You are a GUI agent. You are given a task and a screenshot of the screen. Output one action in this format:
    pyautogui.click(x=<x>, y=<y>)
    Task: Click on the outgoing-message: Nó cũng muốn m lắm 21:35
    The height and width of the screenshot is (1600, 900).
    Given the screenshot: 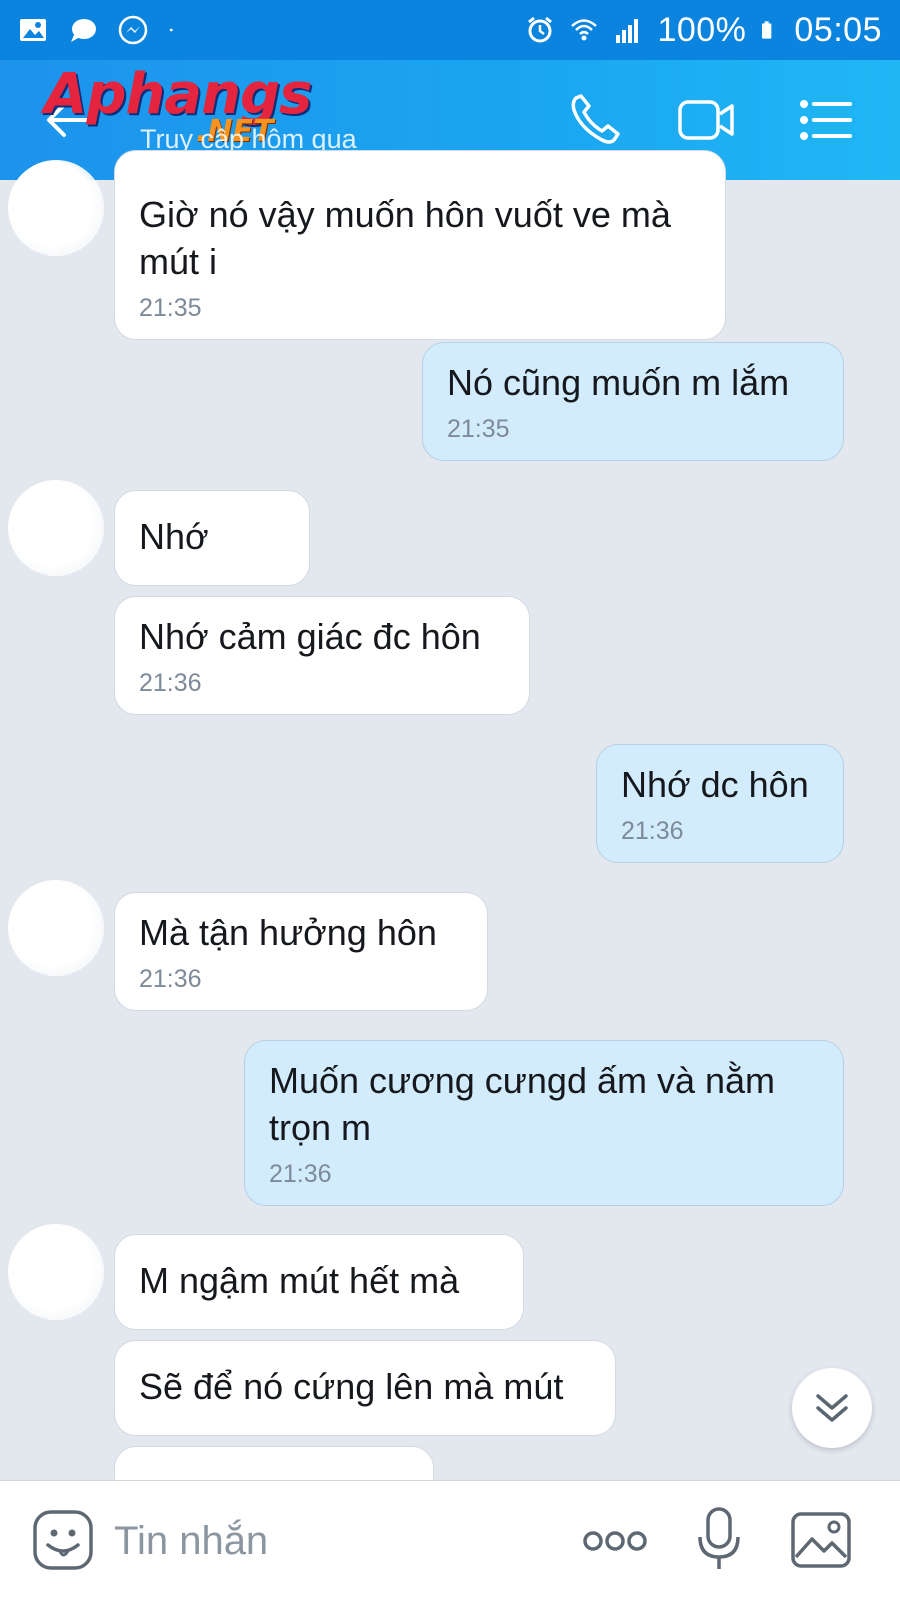 What is the action you would take?
    pyautogui.click(x=633, y=401)
    